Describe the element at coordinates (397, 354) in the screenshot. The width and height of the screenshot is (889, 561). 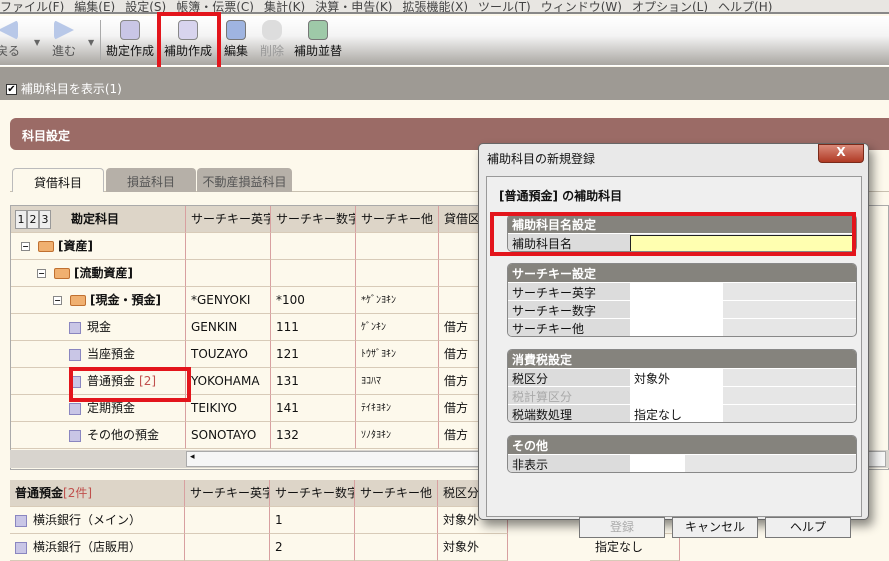
I see `cell-other: ﾄｳｻﾞﾖｷﾝ` at that location.